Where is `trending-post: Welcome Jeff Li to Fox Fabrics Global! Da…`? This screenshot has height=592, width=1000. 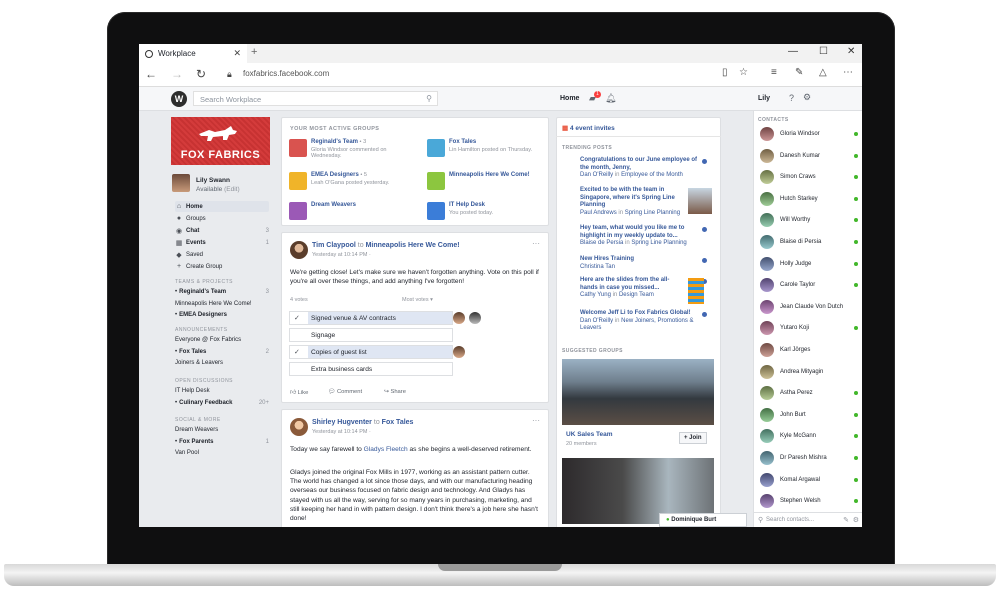 trending-post: Welcome Jeff Li to Fox Fabrics Global! Da… is located at coordinates (643, 321).